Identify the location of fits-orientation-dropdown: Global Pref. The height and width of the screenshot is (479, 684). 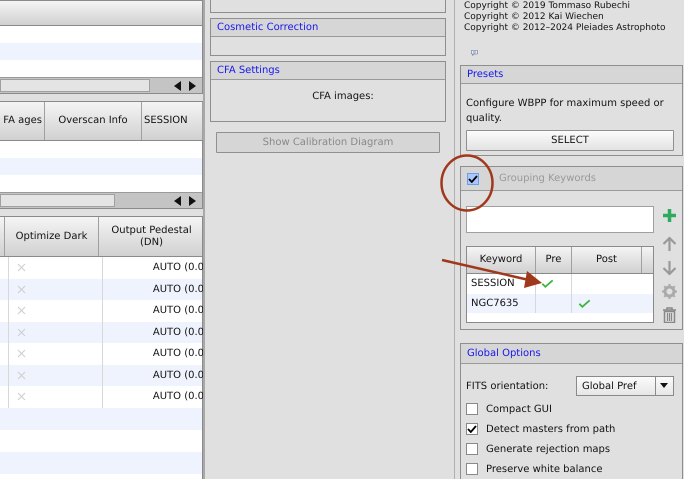
(625, 386).